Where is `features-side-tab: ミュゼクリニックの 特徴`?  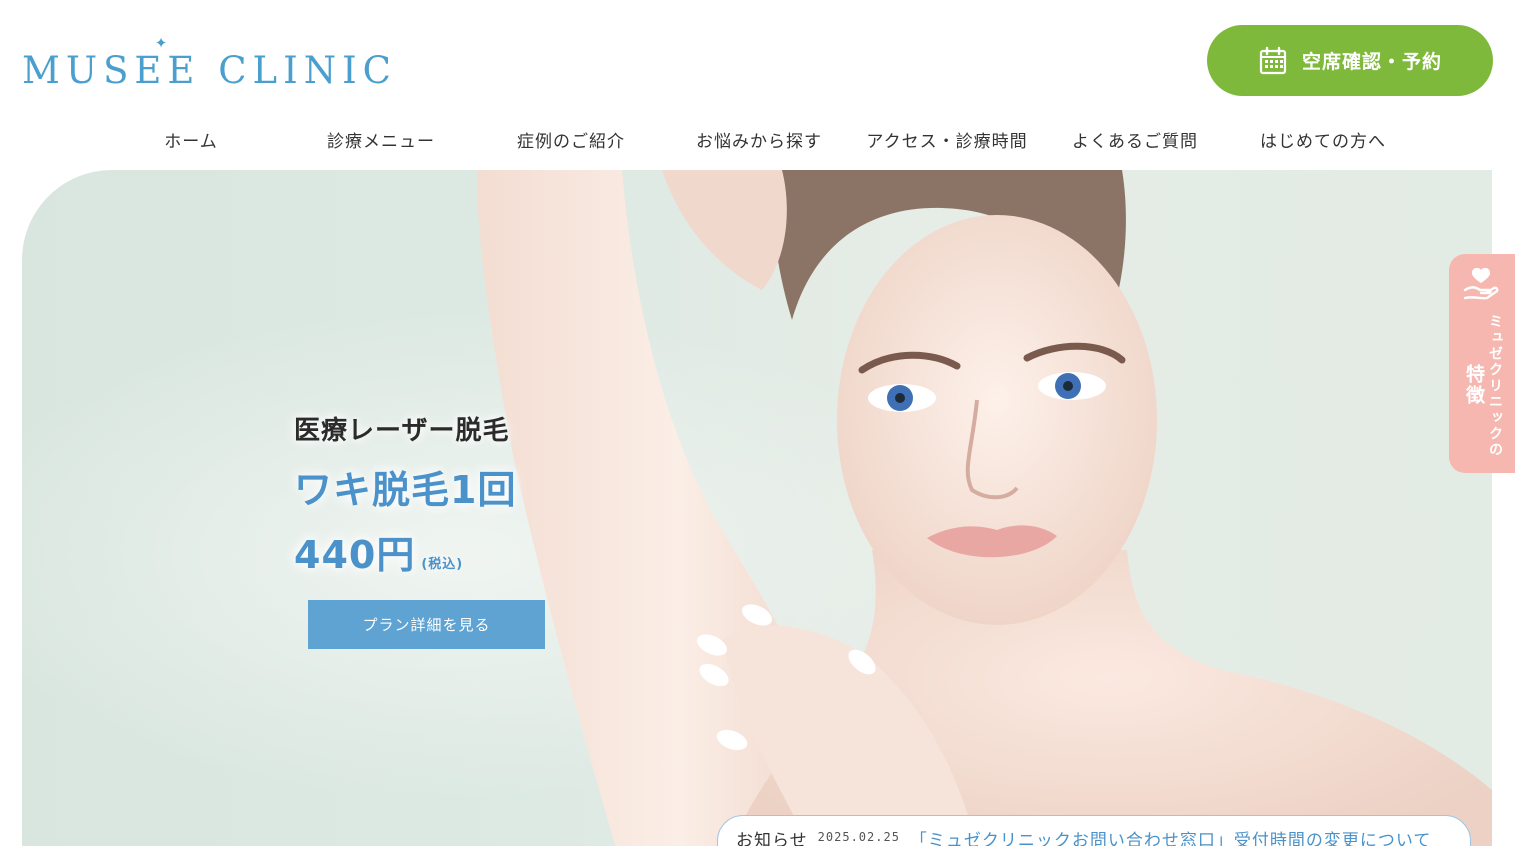
features-side-tab: ミュゼクリニックの 特徴 is located at coordinates (1482, 363).